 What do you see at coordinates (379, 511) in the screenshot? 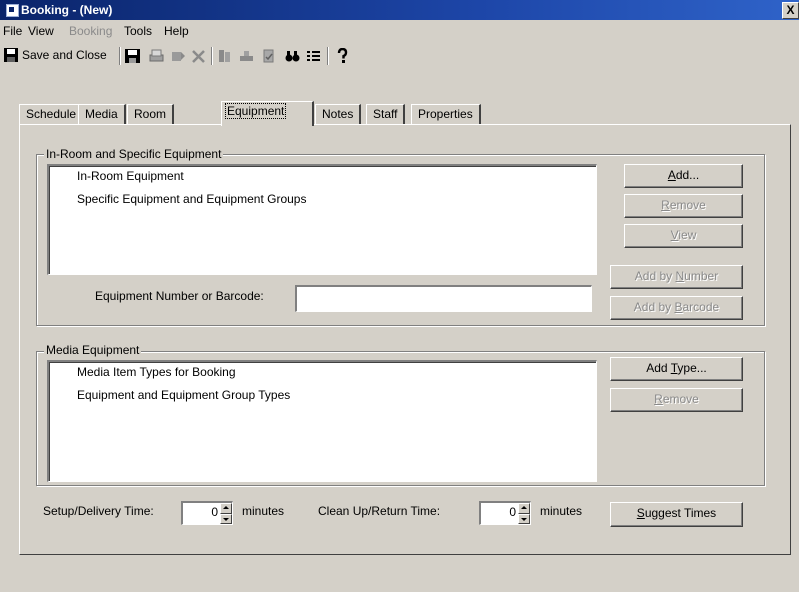
I see `cleanup-time-label: Clean Up/Return Time:` at bounding box center [379, 511].